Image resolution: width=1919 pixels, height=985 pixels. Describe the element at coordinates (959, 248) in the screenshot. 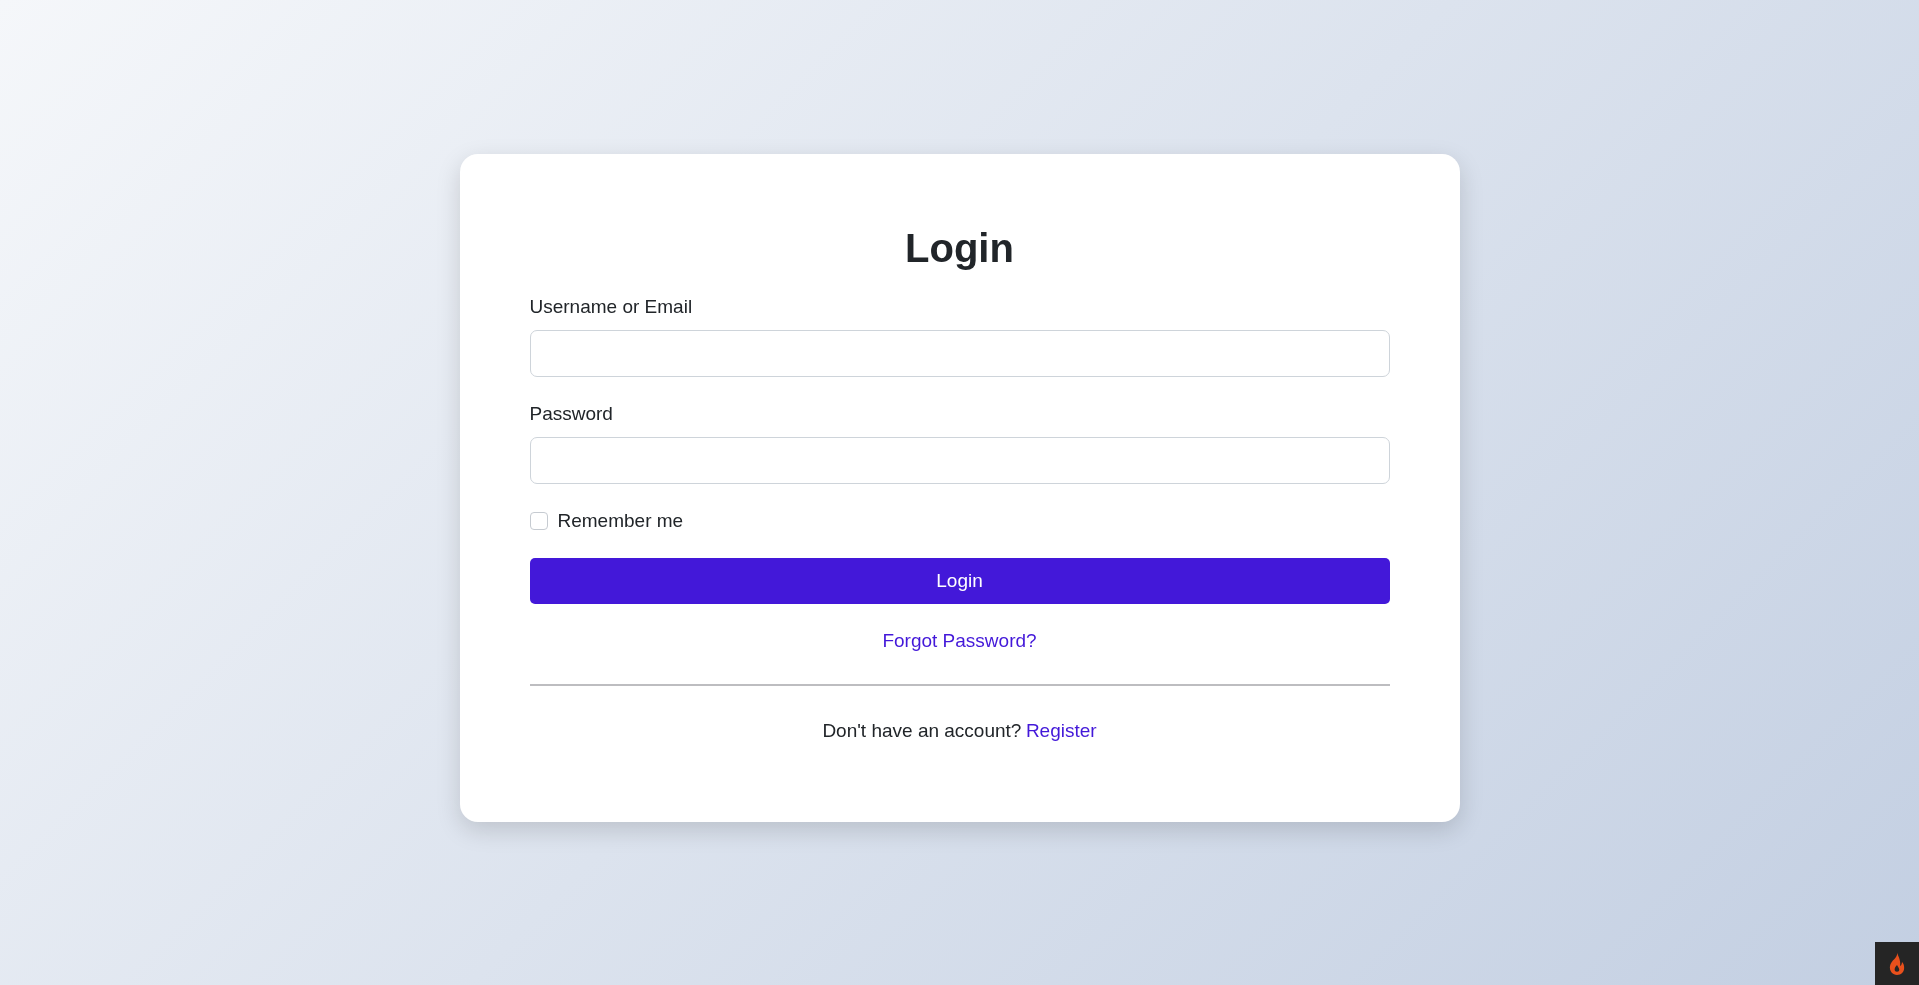

I see `login-title: Login` at that location.